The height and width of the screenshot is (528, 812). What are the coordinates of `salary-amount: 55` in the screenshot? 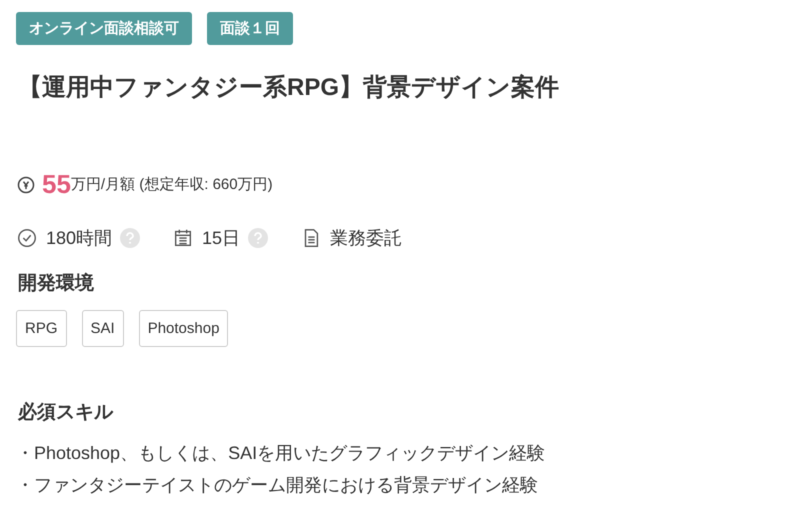 It's located at (56, 184).